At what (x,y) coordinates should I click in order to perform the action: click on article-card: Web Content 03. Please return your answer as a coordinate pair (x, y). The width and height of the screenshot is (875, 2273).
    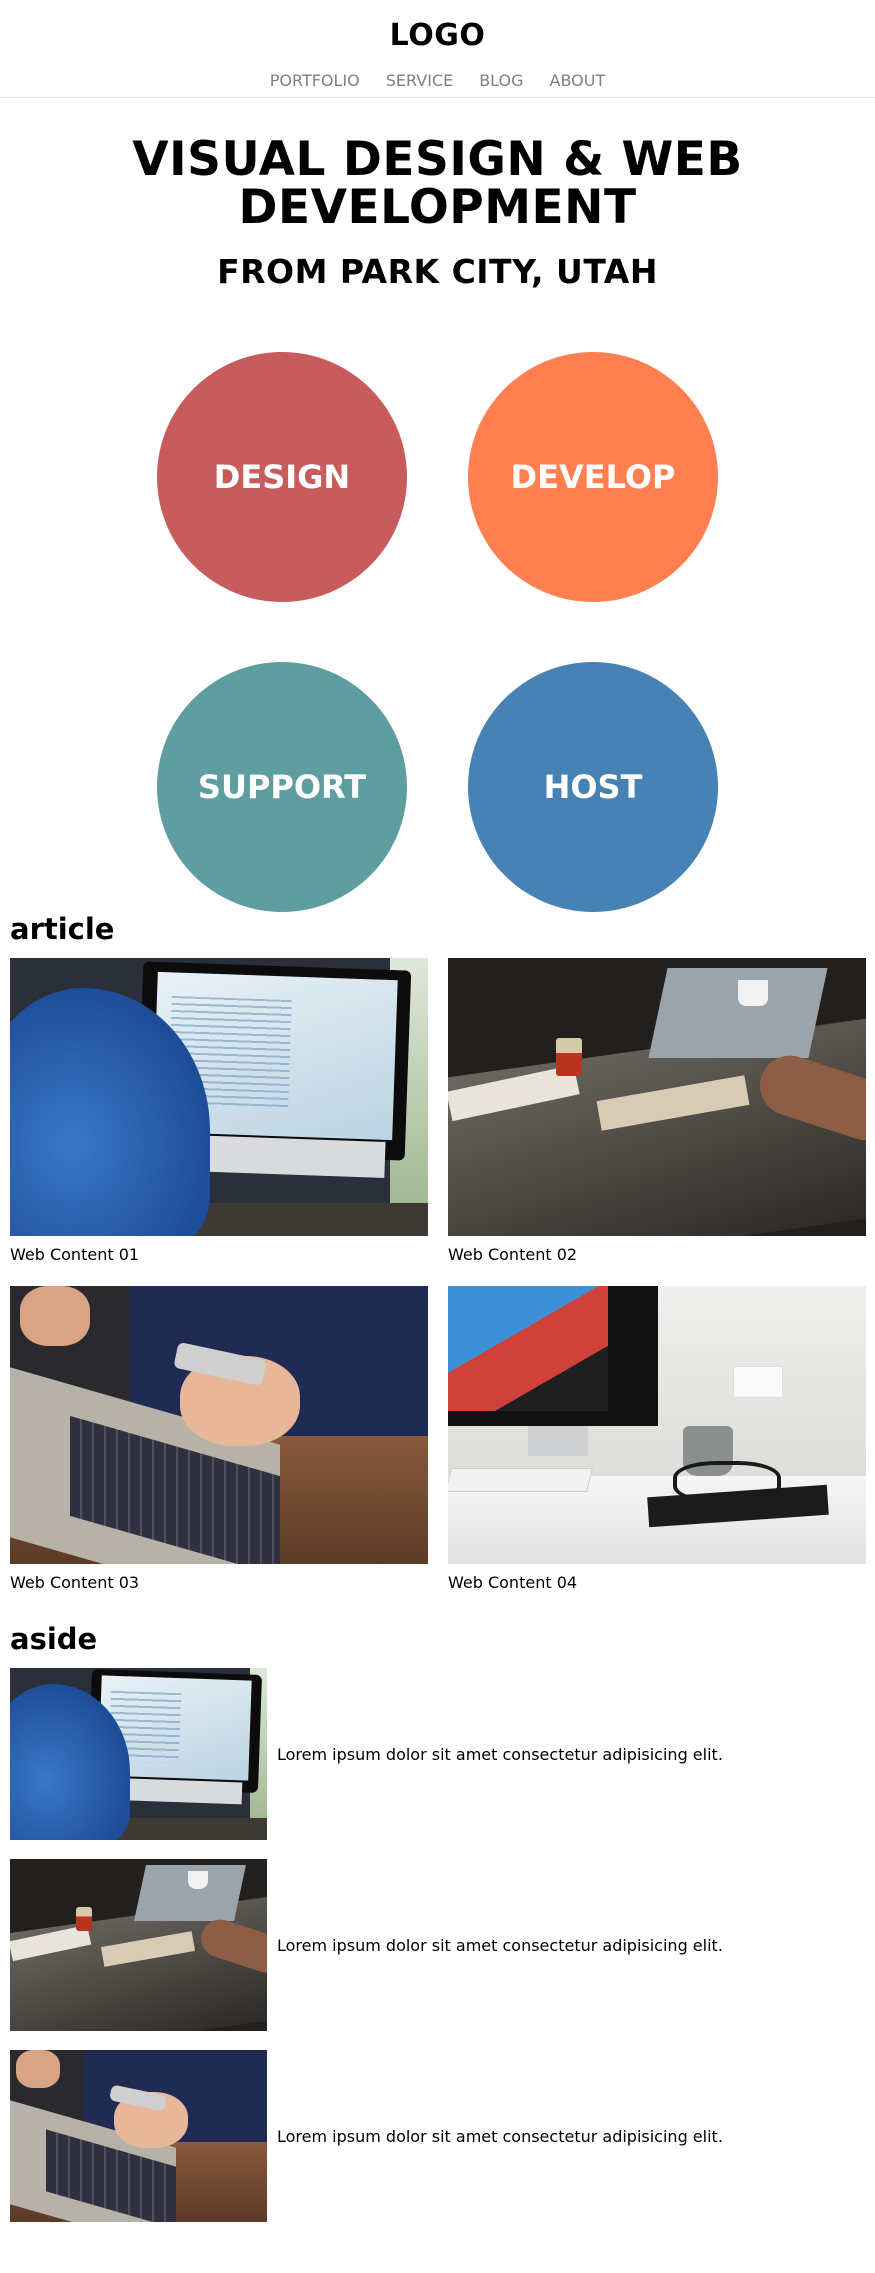
    Looking at the image, I should click on (219, 1450).